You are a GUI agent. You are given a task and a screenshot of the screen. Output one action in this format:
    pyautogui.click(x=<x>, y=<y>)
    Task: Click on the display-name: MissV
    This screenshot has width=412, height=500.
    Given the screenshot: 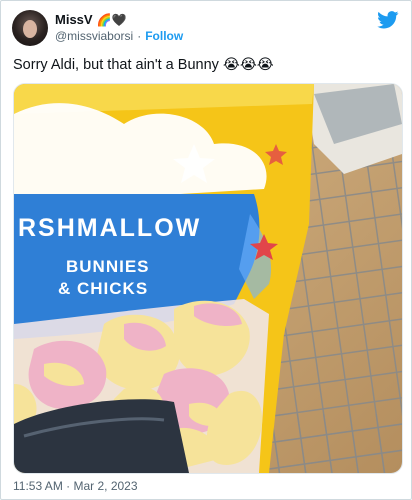 What is the action you would take?
    pyautogui.click(x=74, y=19)
    